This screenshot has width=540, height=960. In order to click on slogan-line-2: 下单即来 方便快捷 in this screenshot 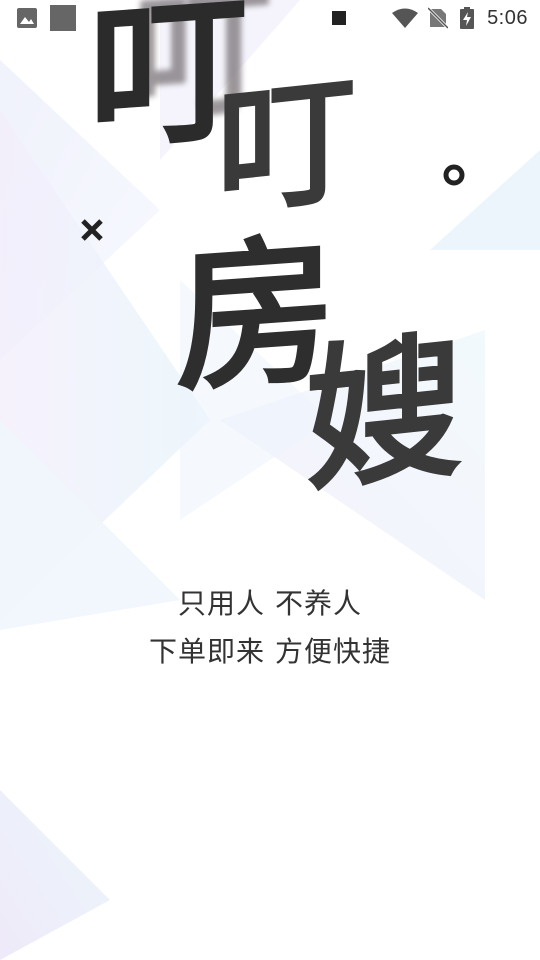, I will do `click(270, 651)`.